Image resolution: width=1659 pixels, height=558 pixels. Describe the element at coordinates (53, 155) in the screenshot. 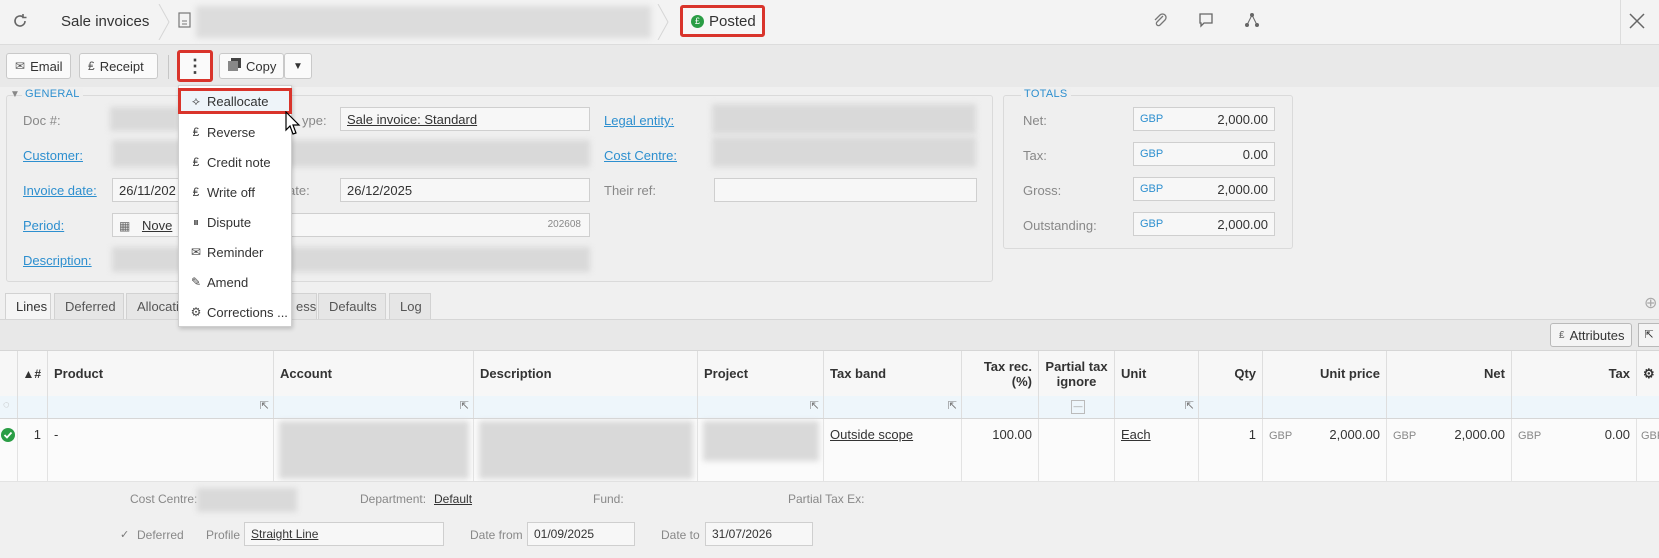

I see `customer-link: Customer:` at that location.